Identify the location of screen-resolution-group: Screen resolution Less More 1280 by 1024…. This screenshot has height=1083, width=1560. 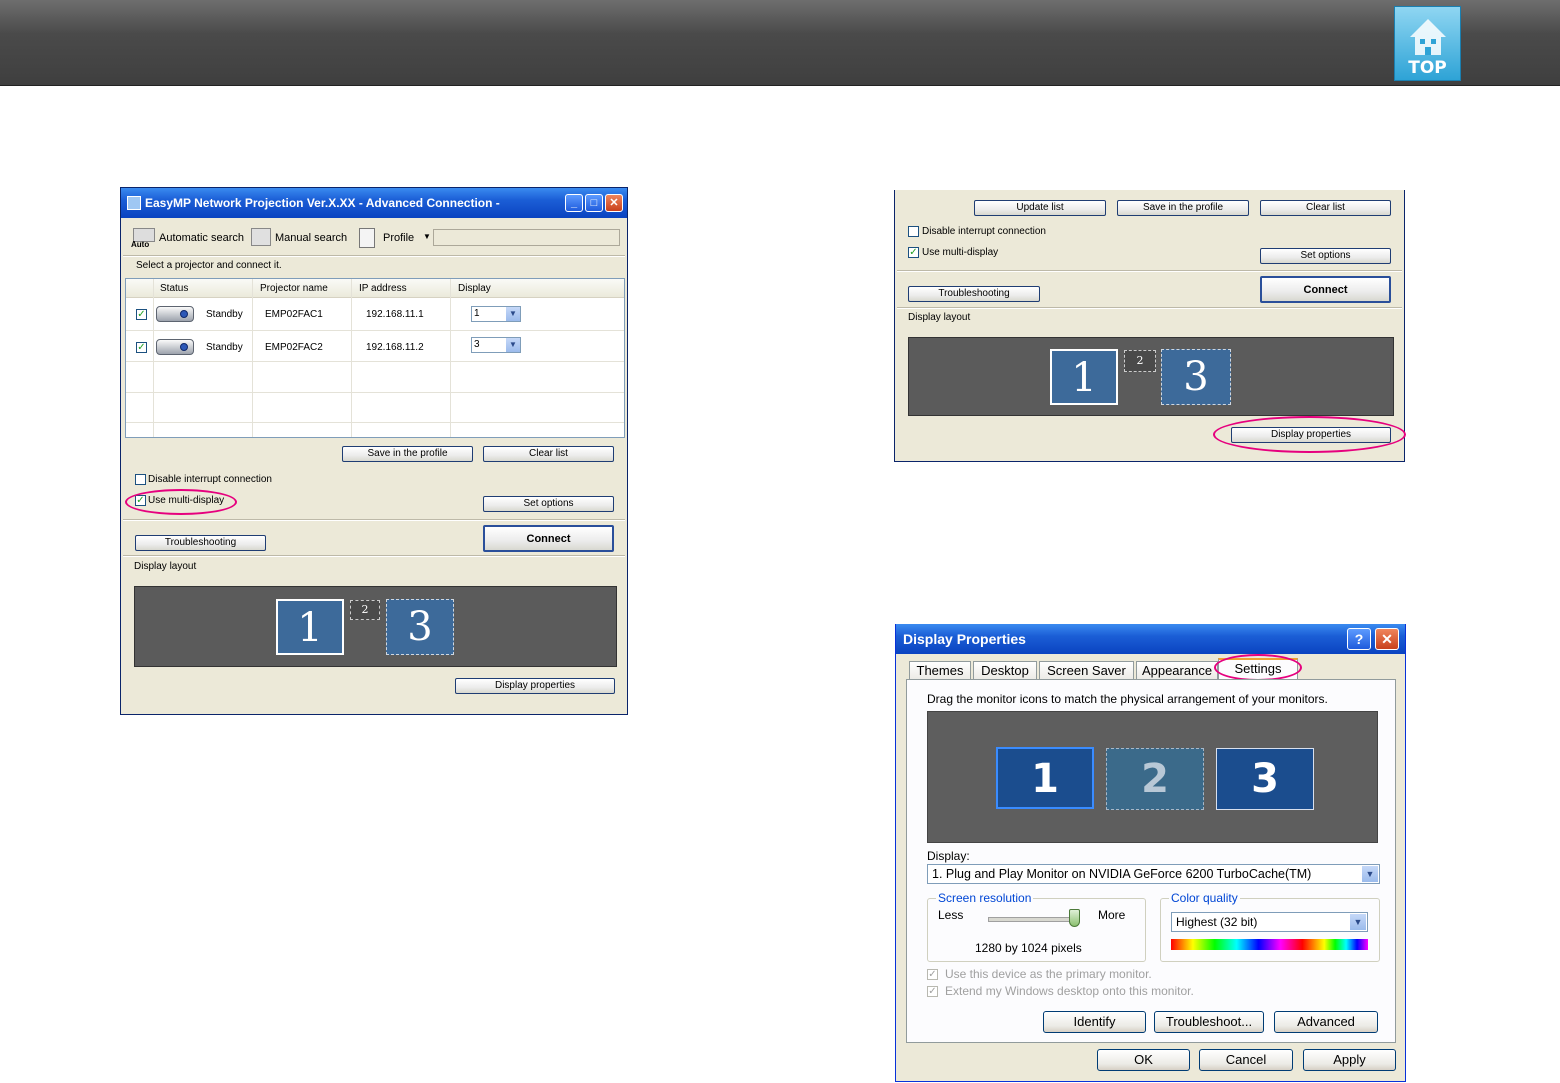
(1036, 926).